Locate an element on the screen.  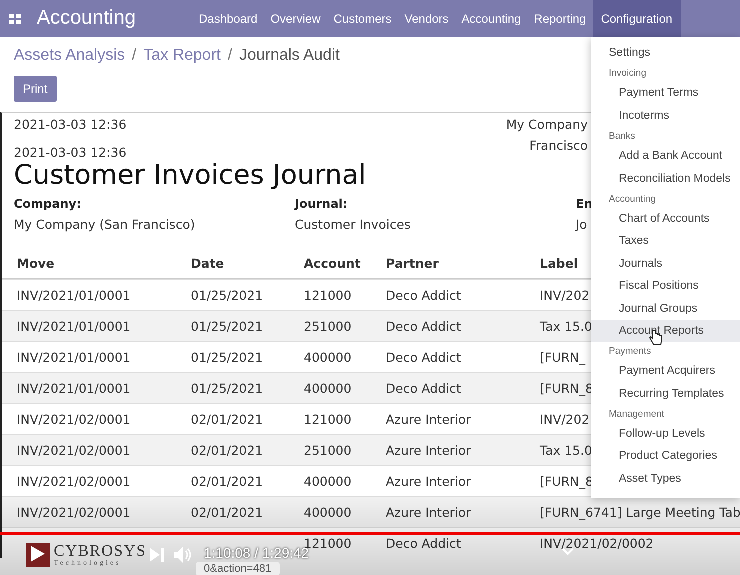
column-header: Partner is located at coordinates (412, 263).